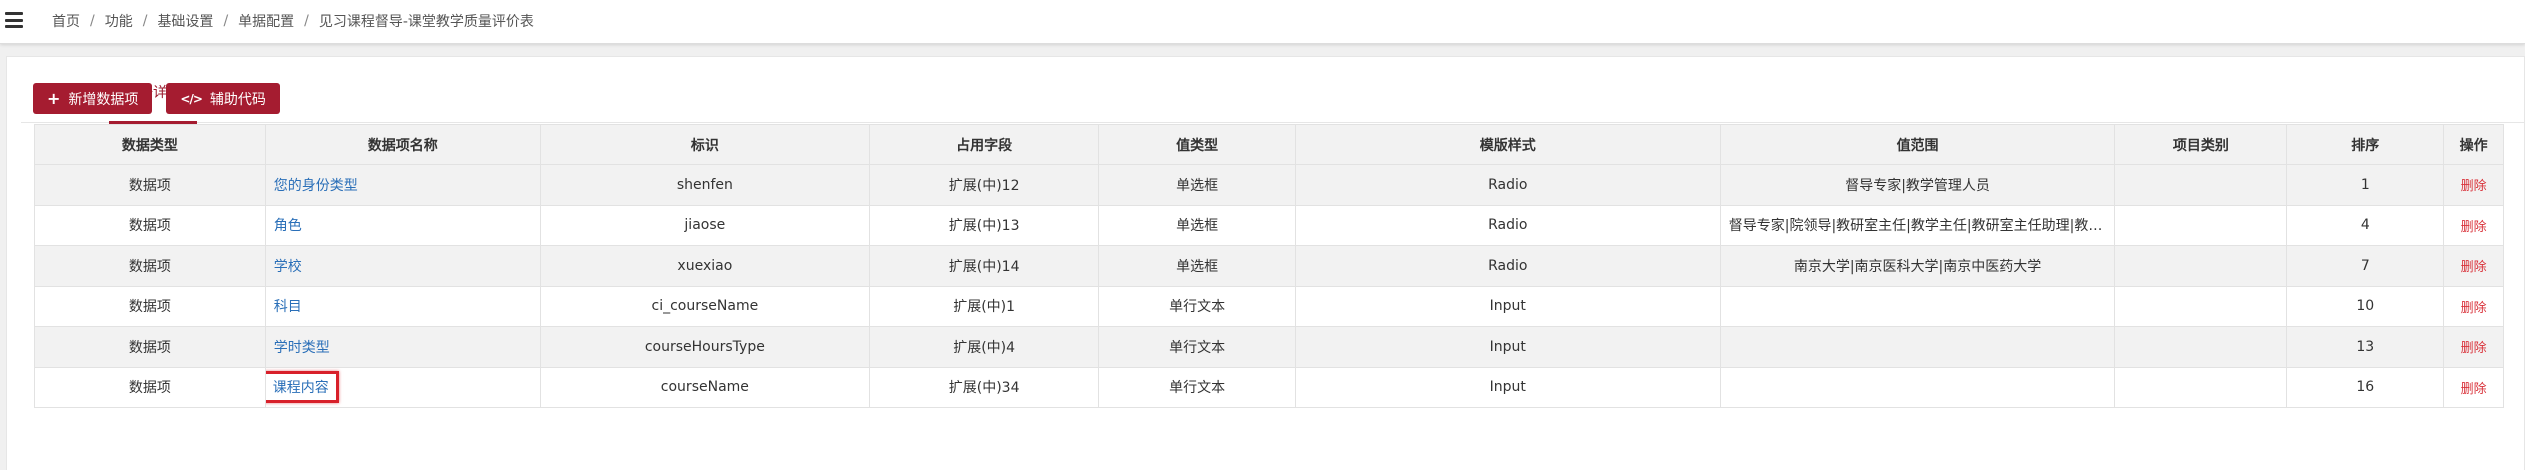 The width and height of the screenshot is (2525, 470). Describe the element at coordinates (1273, 100) in the screenshot. I see `tab-bar: 修改单据 单据详情` at that location.